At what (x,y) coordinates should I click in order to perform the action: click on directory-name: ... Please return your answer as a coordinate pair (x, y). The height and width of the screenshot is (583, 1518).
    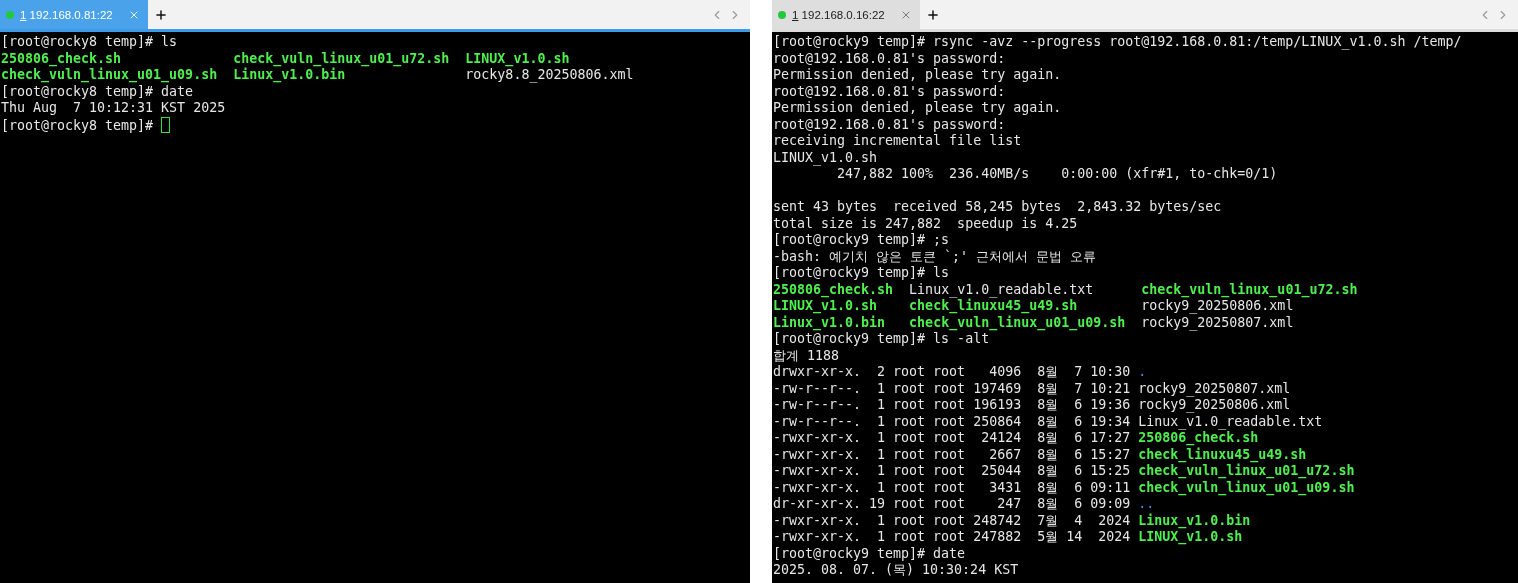
    Looking at the image, I should click on (1146, 503).